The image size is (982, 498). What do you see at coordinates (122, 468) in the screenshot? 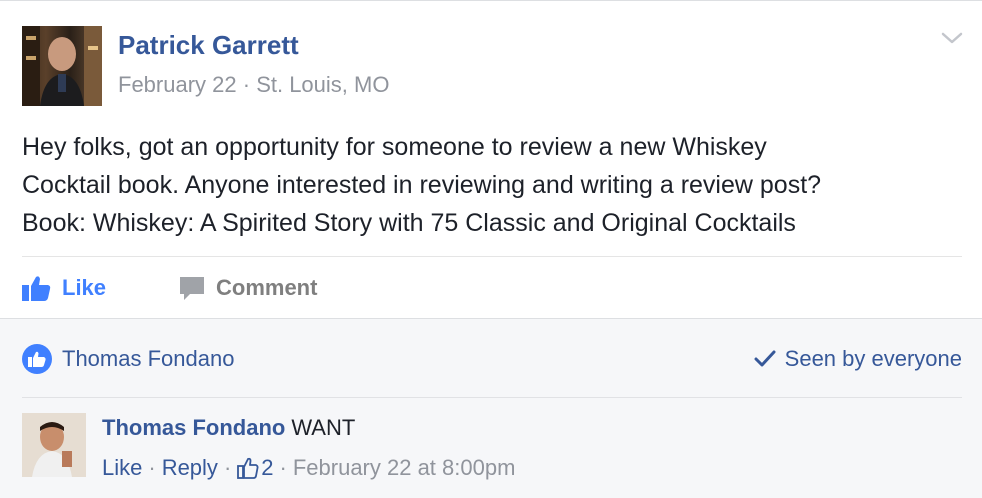
I see `comment-like-button: Like` at bounding box center [122, 468].